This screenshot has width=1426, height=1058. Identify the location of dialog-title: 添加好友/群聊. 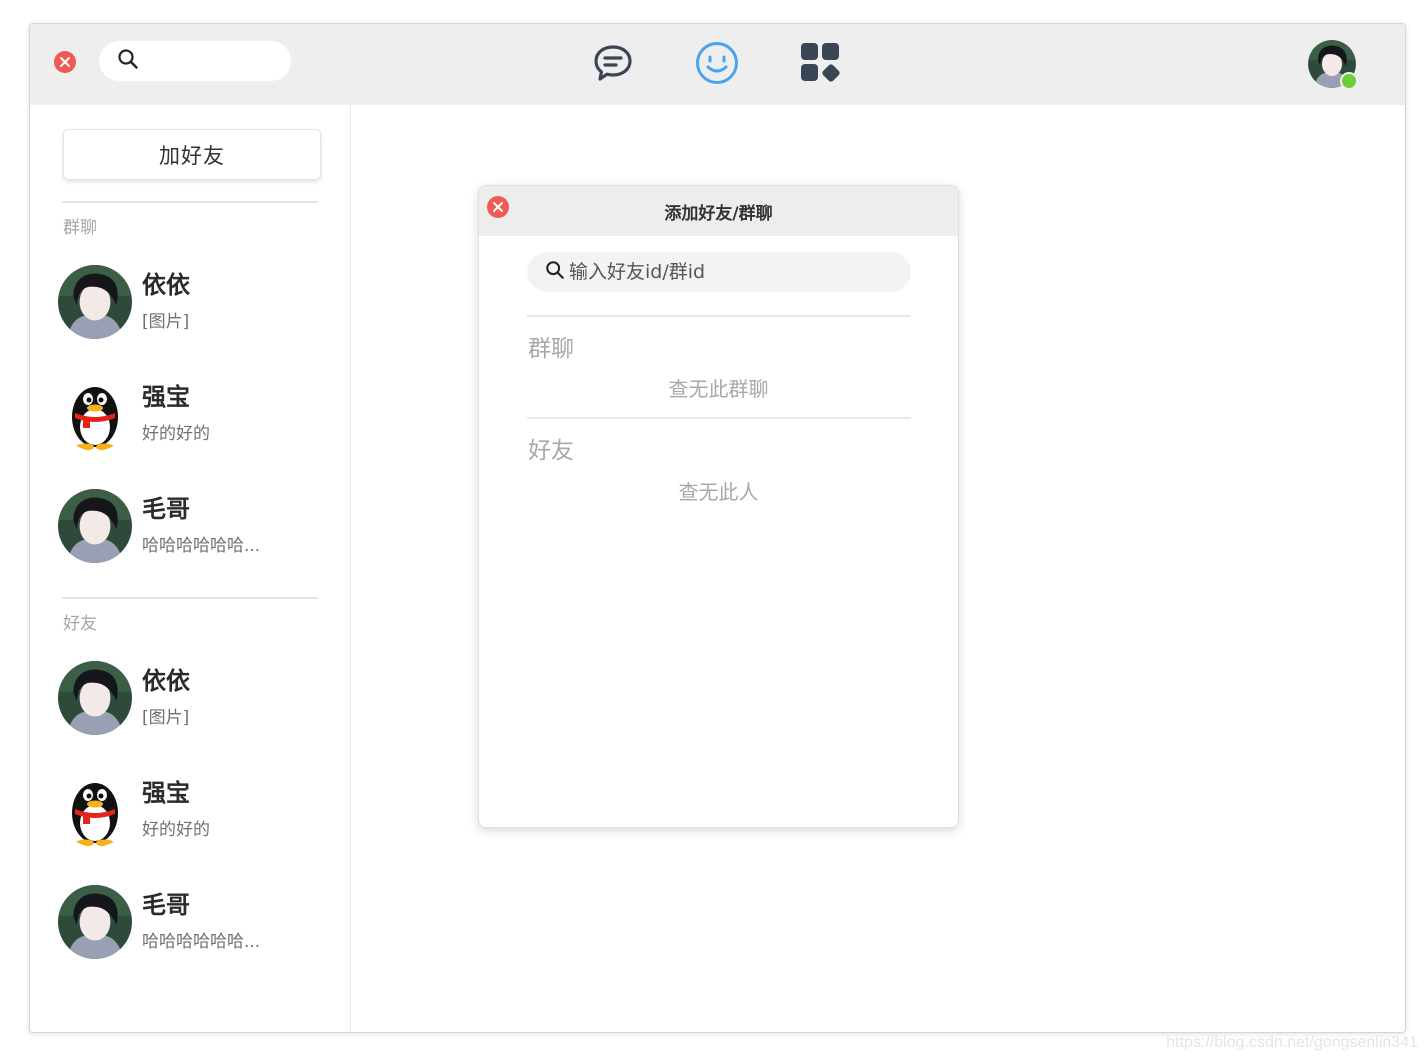
(718, 213).